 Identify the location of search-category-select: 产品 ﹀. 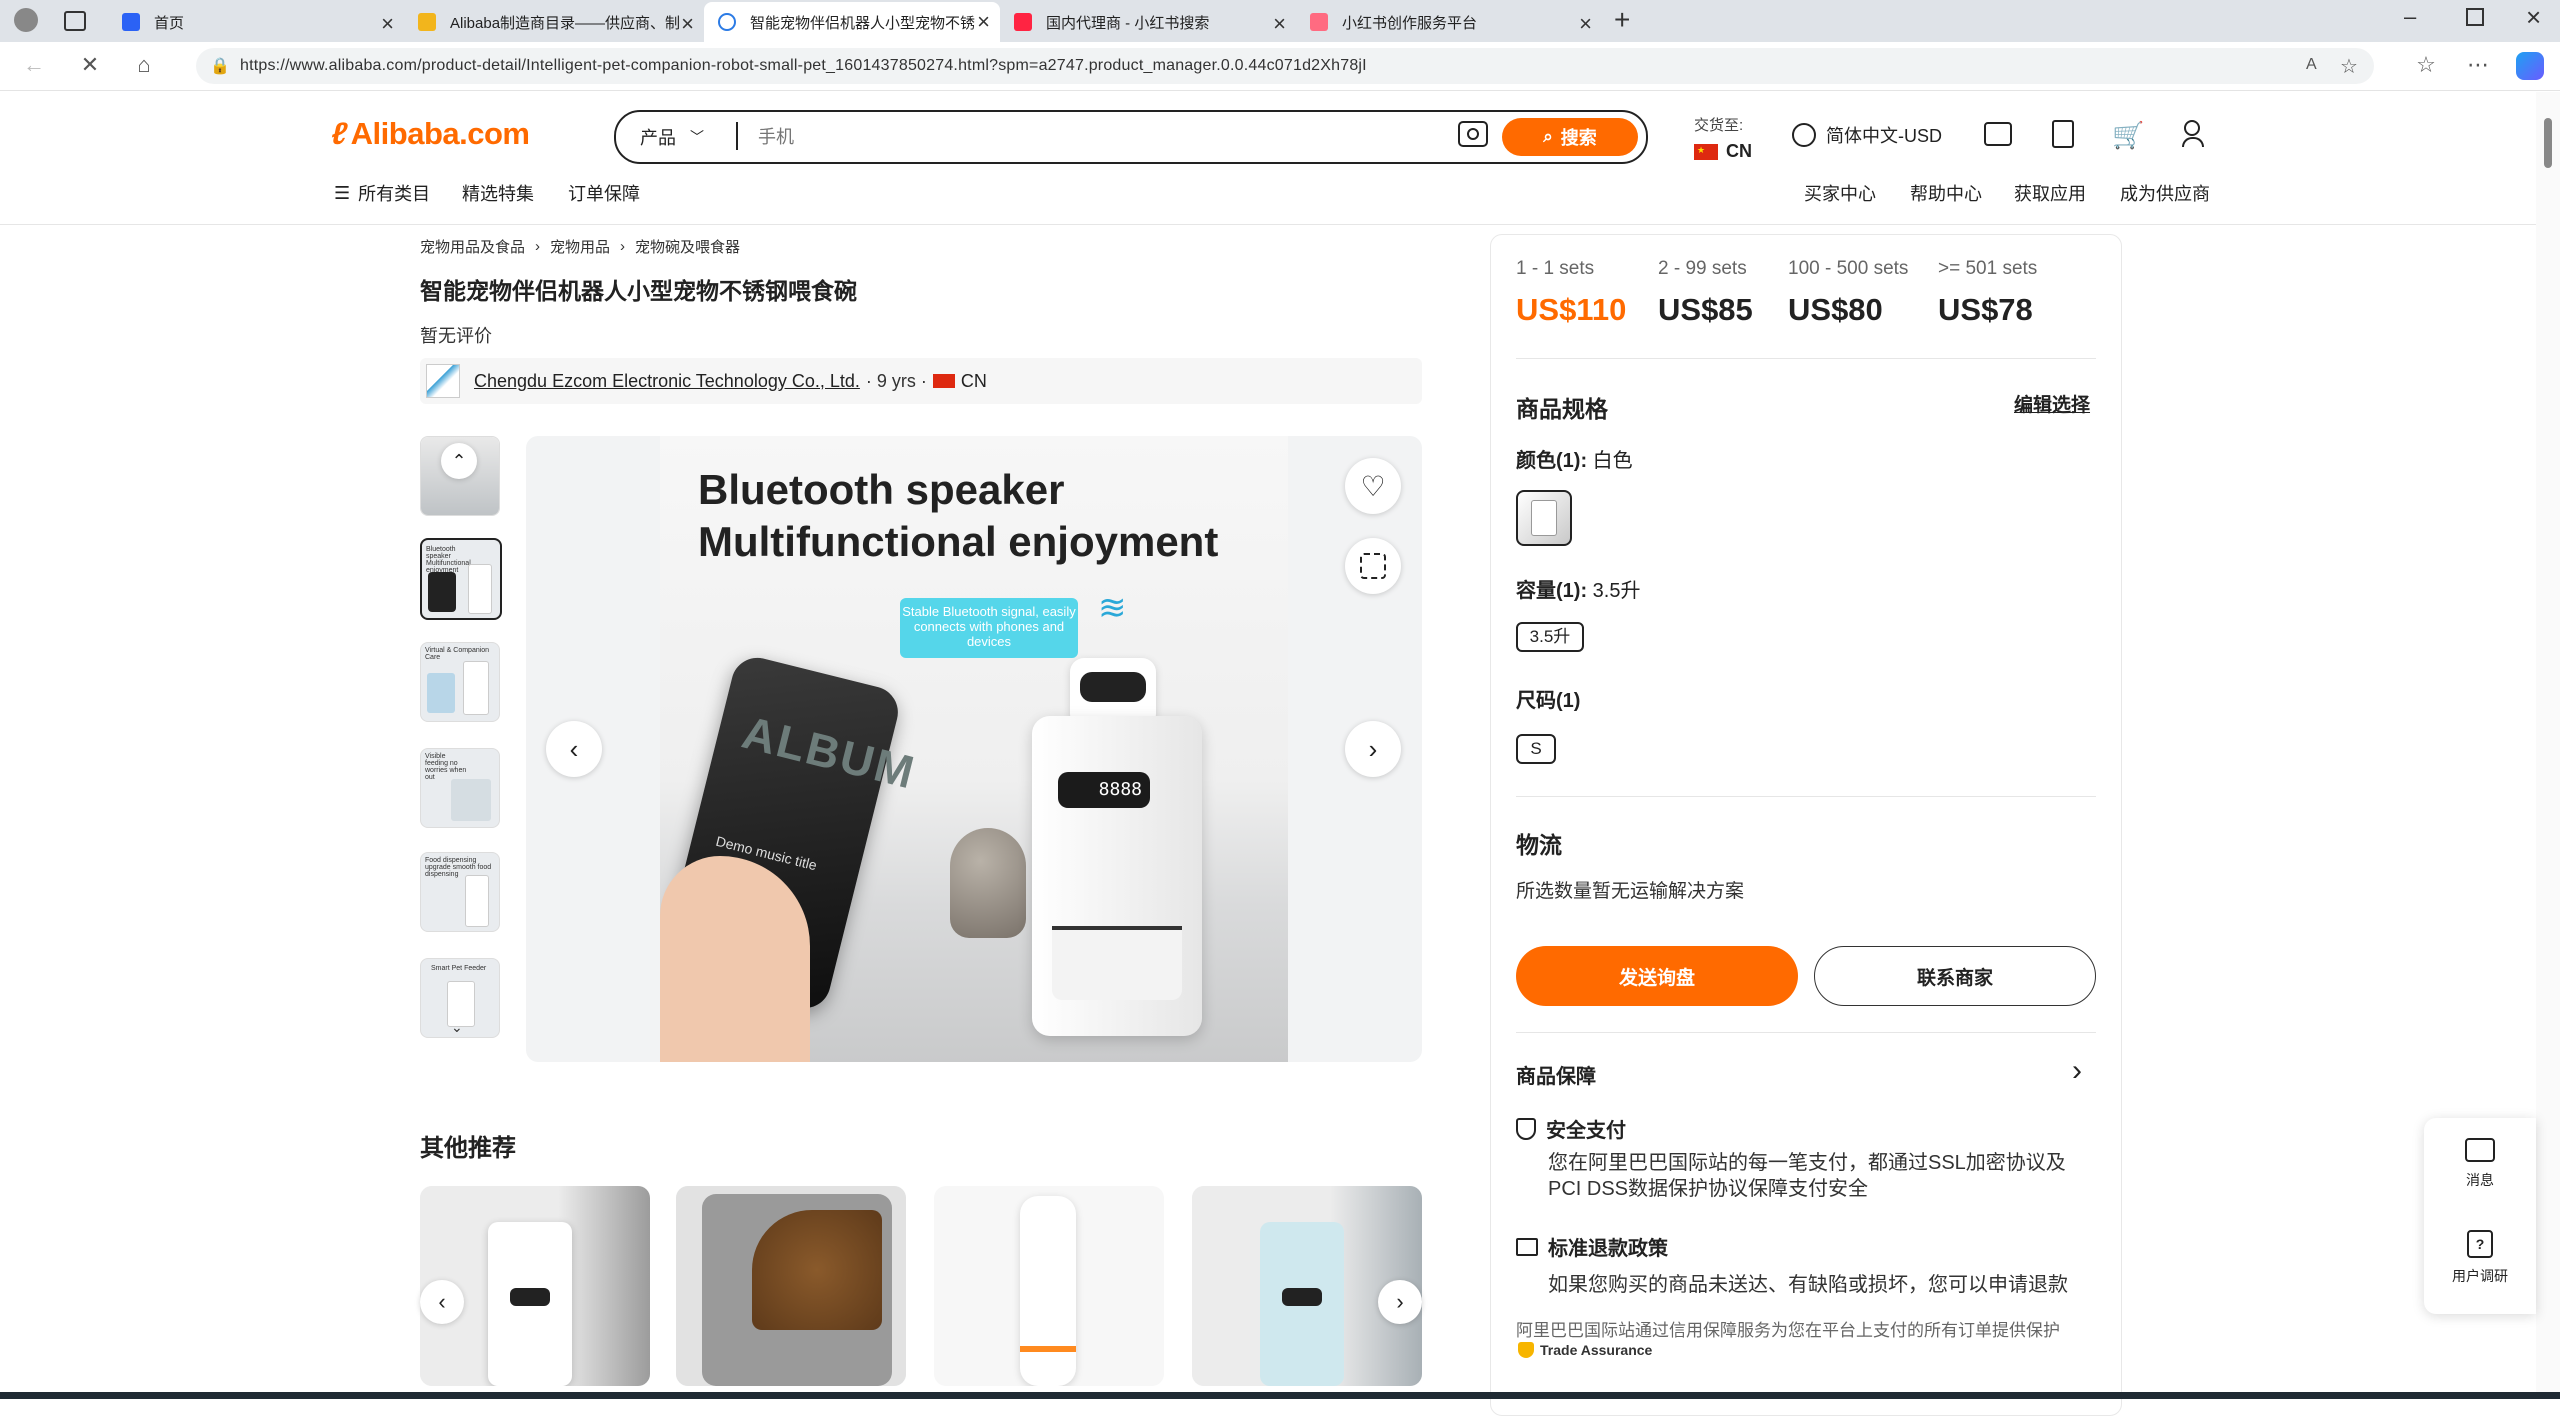
(672, 137).